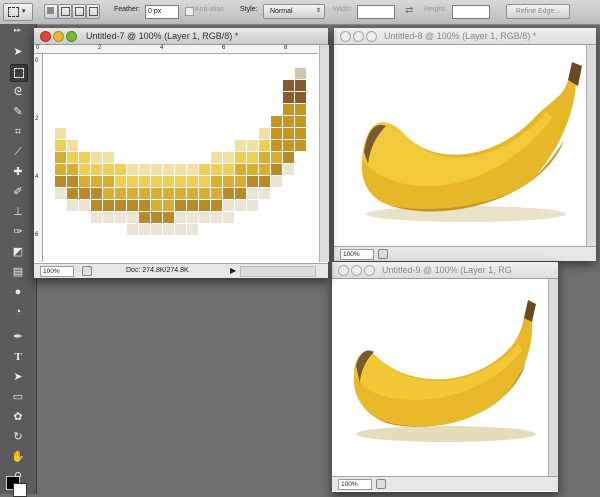 This screenshot has width=600, height=497. Describe the element at coordinates (18, 232) in the screenshot. I see `history-brush-icon: ✑` at that location.